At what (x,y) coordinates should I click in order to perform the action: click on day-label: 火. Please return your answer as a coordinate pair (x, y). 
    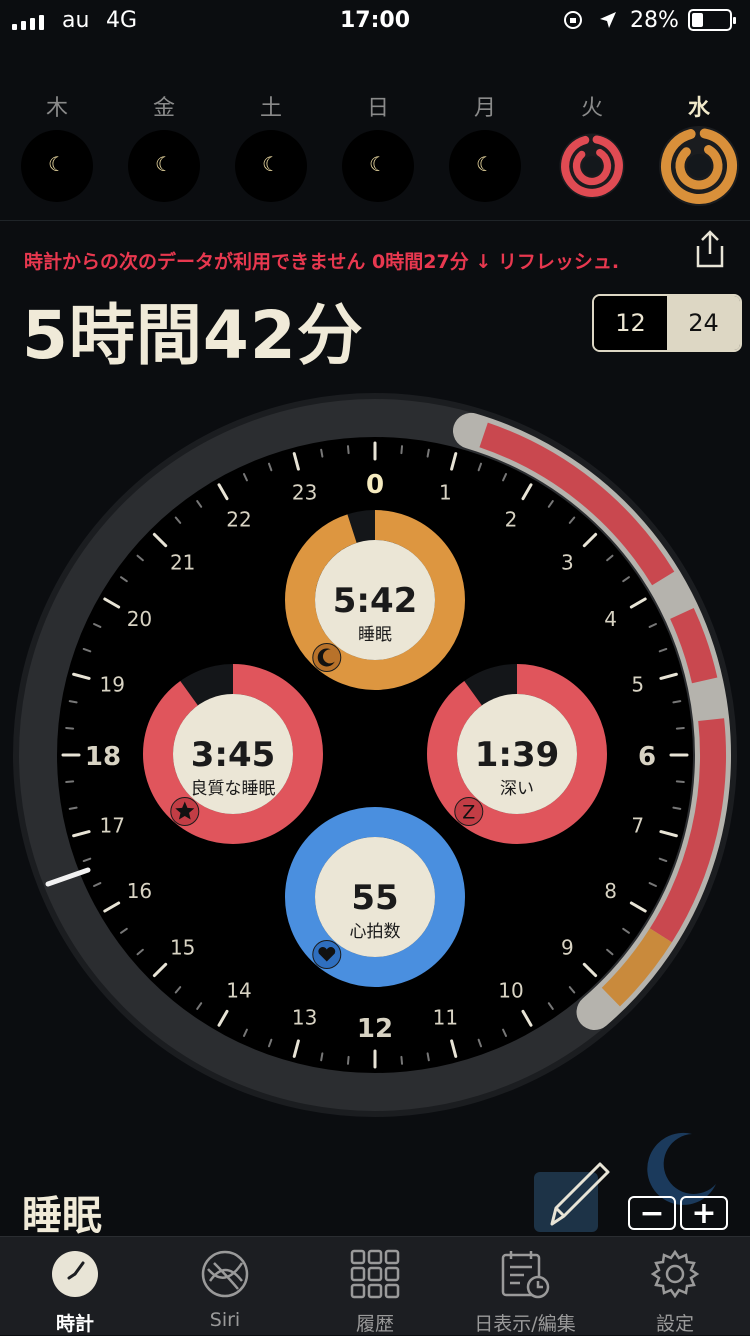
    Looking at the image, I should click on (591, 108).